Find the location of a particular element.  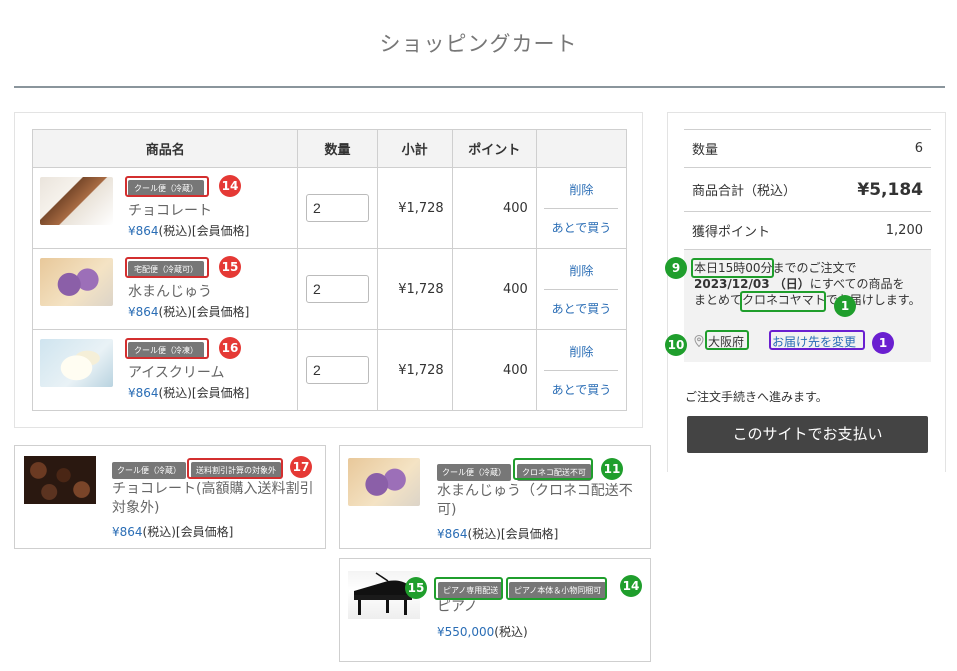

annotation-marker: 11 is located at coordinates (612, 469).